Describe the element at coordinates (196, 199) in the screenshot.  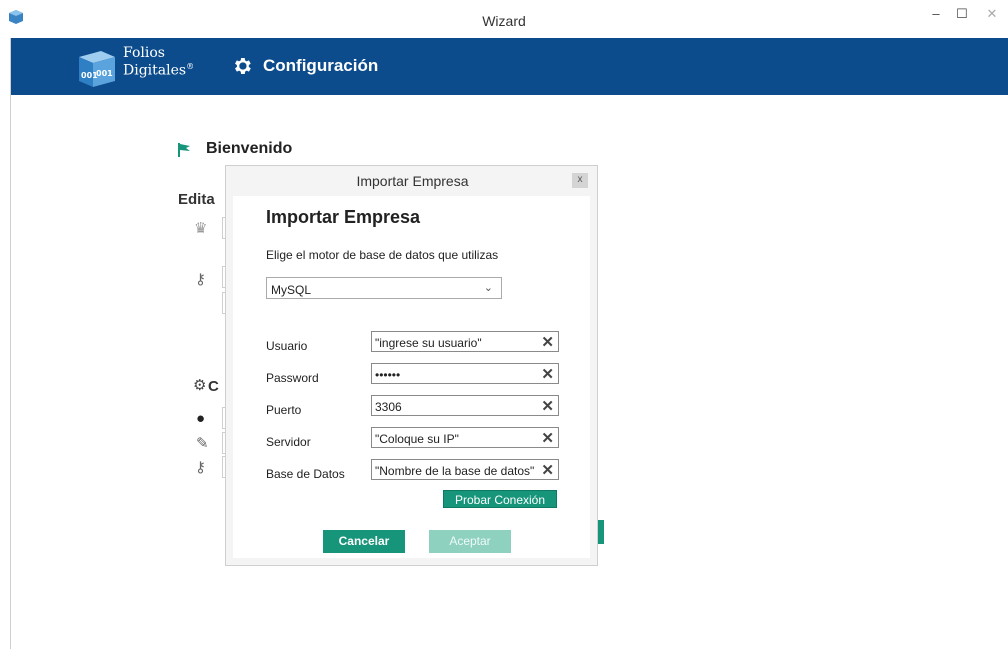
I see `edit-section-heading: Edita` at that location.